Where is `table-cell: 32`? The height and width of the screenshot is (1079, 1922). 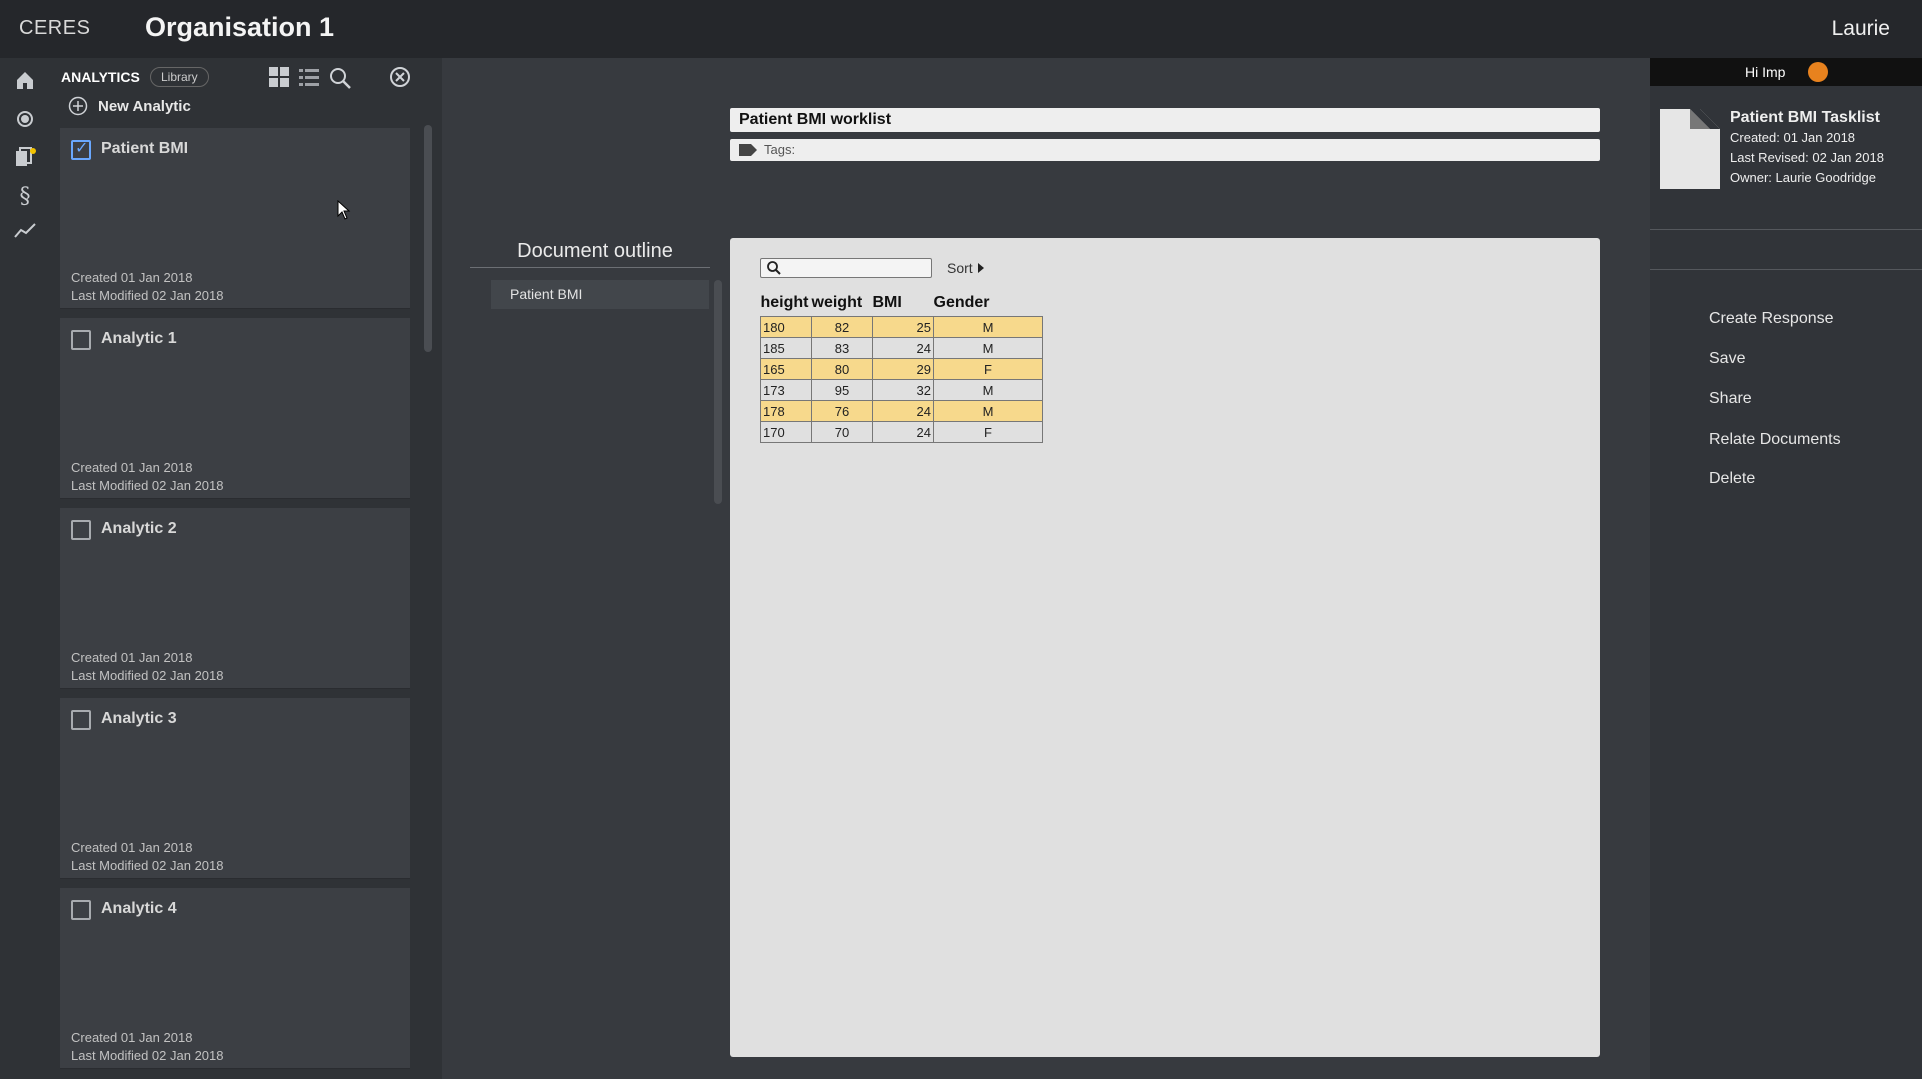 table-cell: 32 is located at coordinates (903, 390).